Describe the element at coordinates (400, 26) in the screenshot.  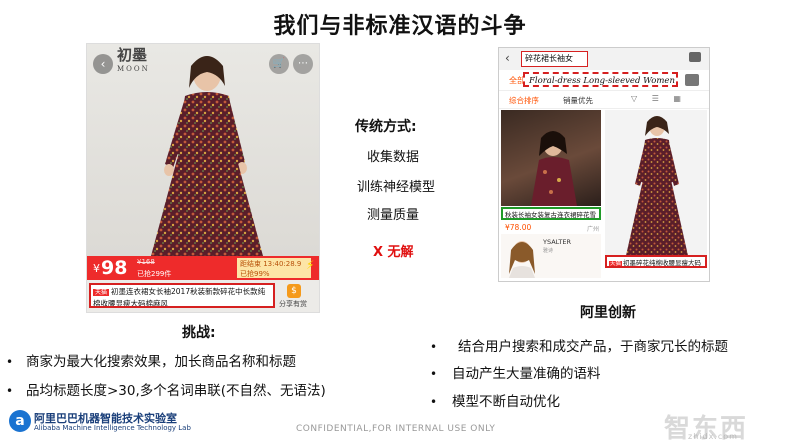
I see `slide-title: 我们与非标准汉语的斗争` at that location.